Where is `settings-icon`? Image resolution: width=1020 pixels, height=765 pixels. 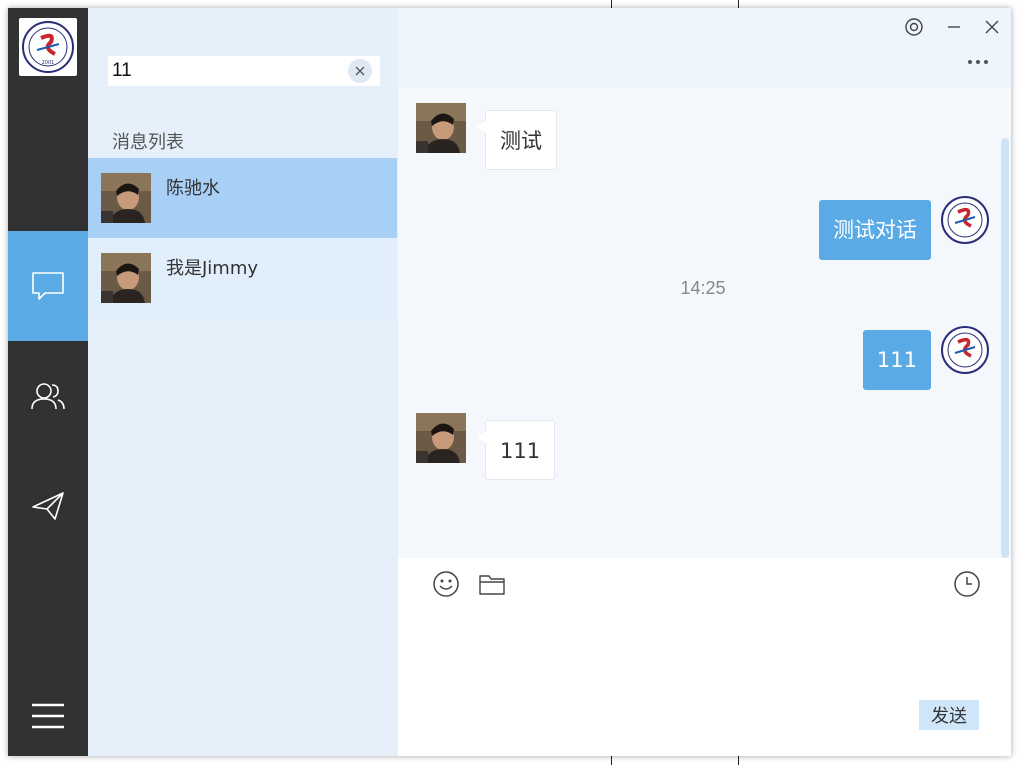 settings-icon is located at coordinates (914, 27).